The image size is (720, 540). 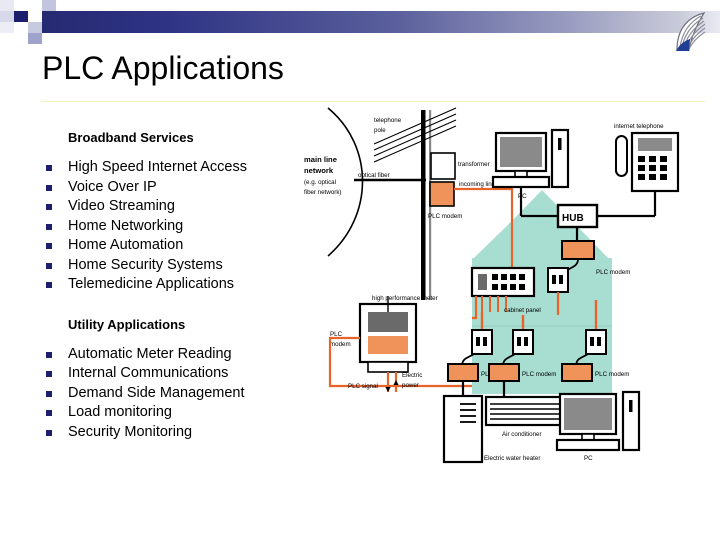 I want to click on pc-plc-modem-label: PLC modem, so click(x=612, y=374).